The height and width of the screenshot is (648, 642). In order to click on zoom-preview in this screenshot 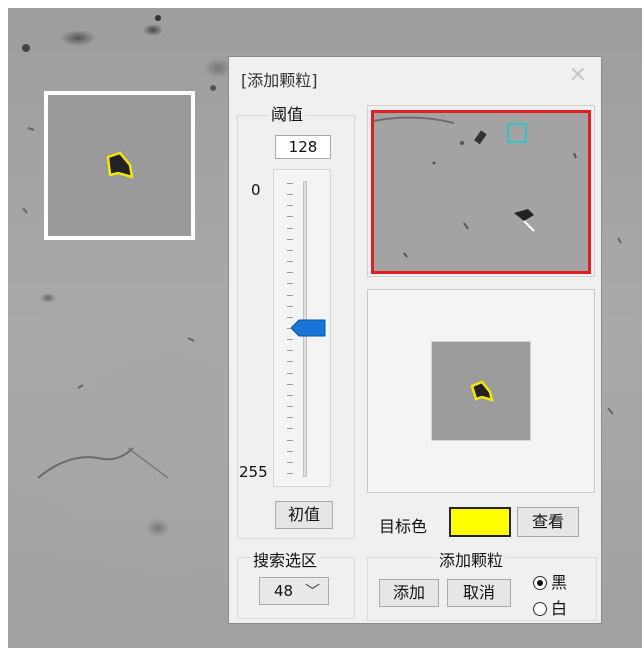, I will do `click(481, 391)`.